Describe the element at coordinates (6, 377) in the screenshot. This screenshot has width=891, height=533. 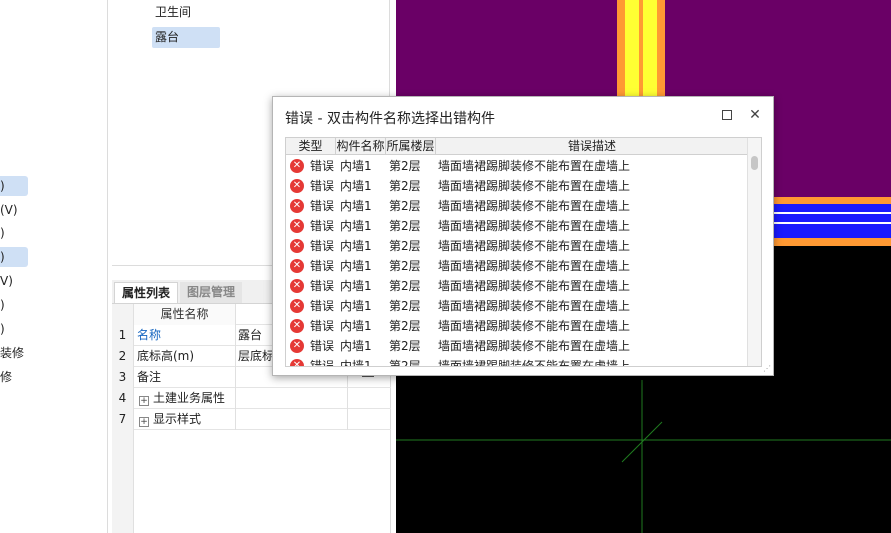
I see `left-tree-item: 修` at that location.